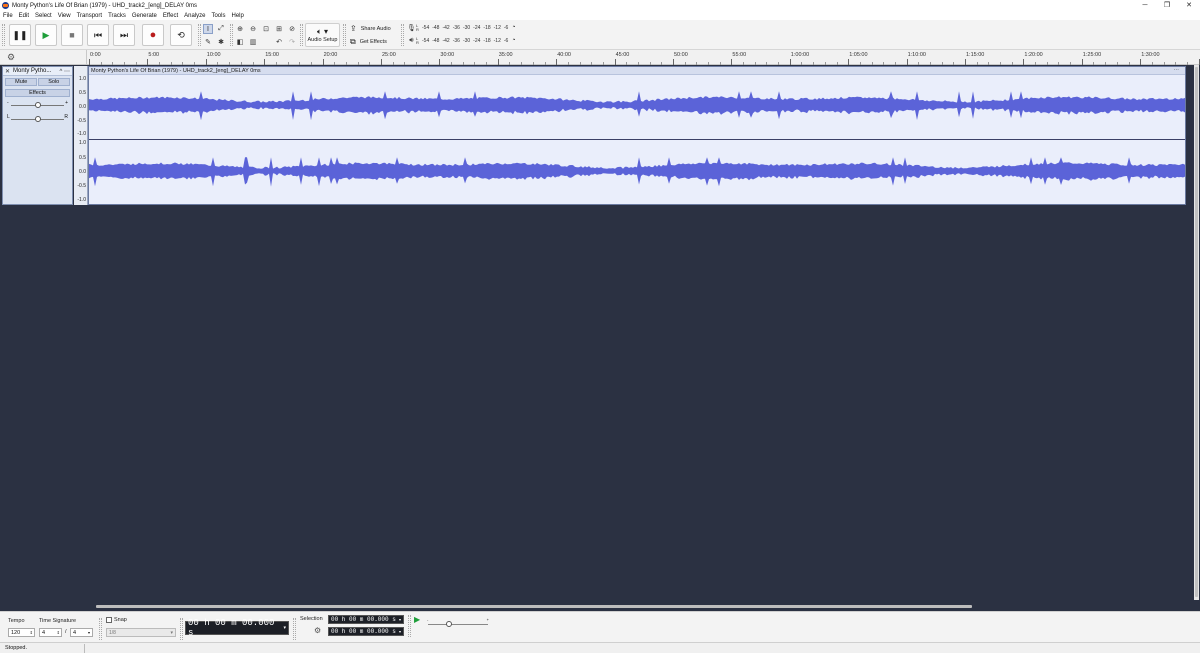  What do you see at coordinates (237, 628) in the screenshot?
I see `time-display: 00 h 00 m 00.000 s ▾` at bounding box center [237, 628].